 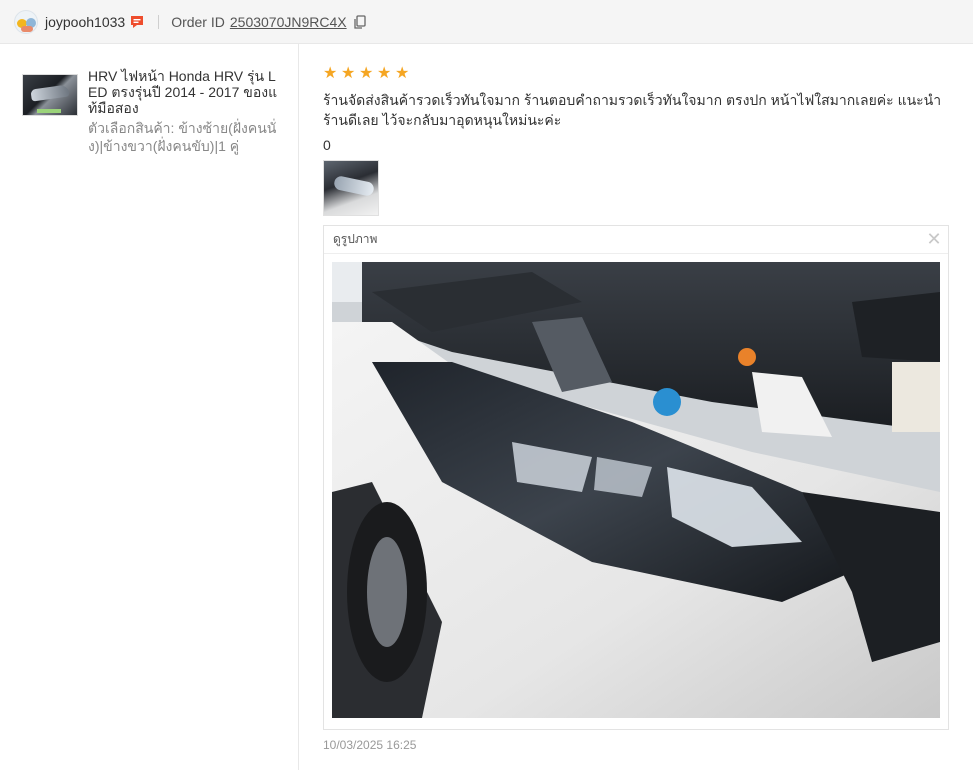 I want to click on order-id-label: Order ID, so click(x=198, y=21).